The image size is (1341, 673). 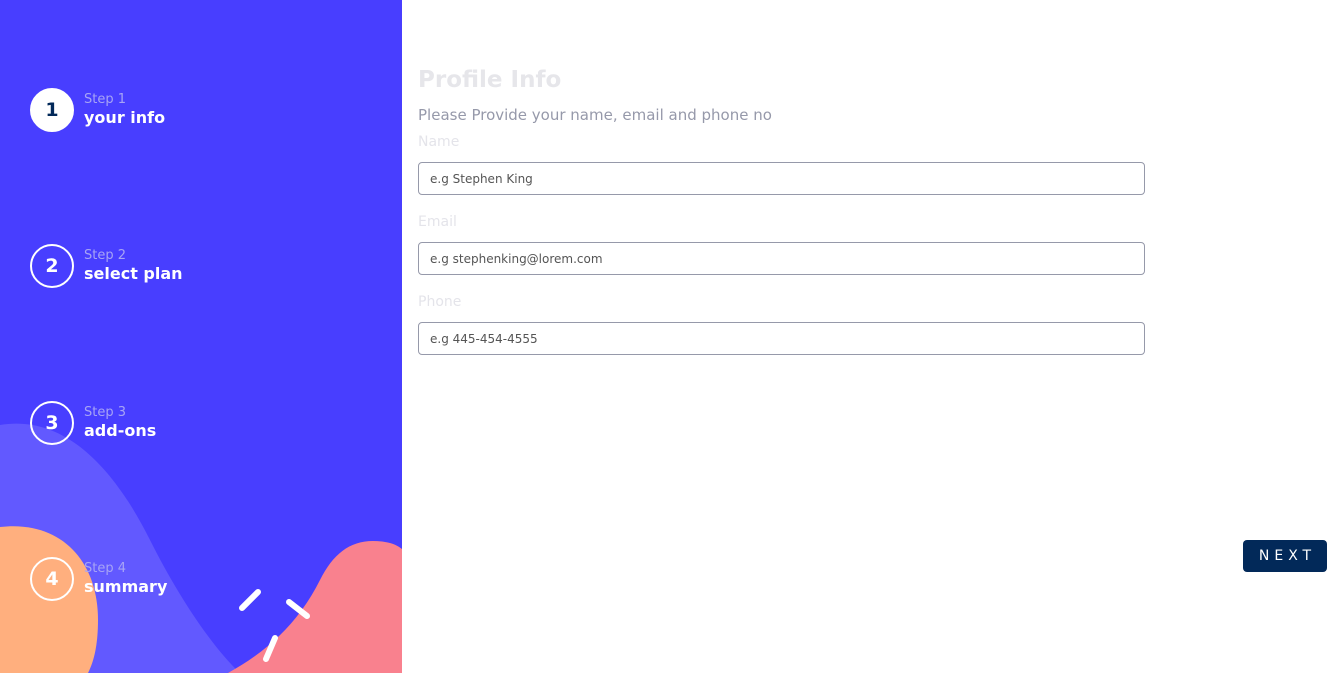 What do you see at coordinates (120, 430) in the screenshot?
I see `step-title: add-ons` at bounding box center [120, 430].